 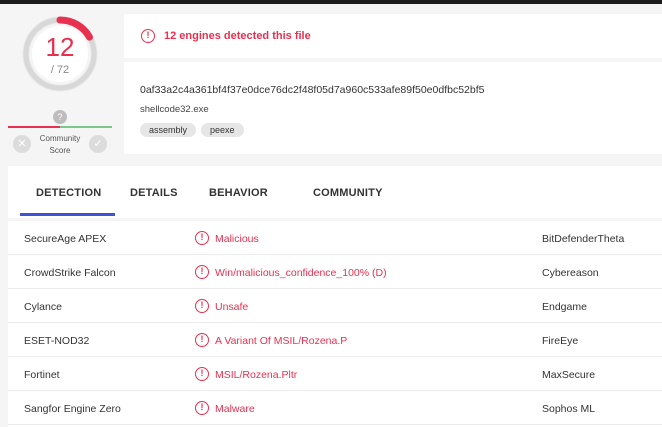 What do you see at coordinates (335, 374) in the screenshot?
I see `table-row: Fortinet ! MSIL/Rozena.Pltr MaxSecure` at bounding box center [335, 374].